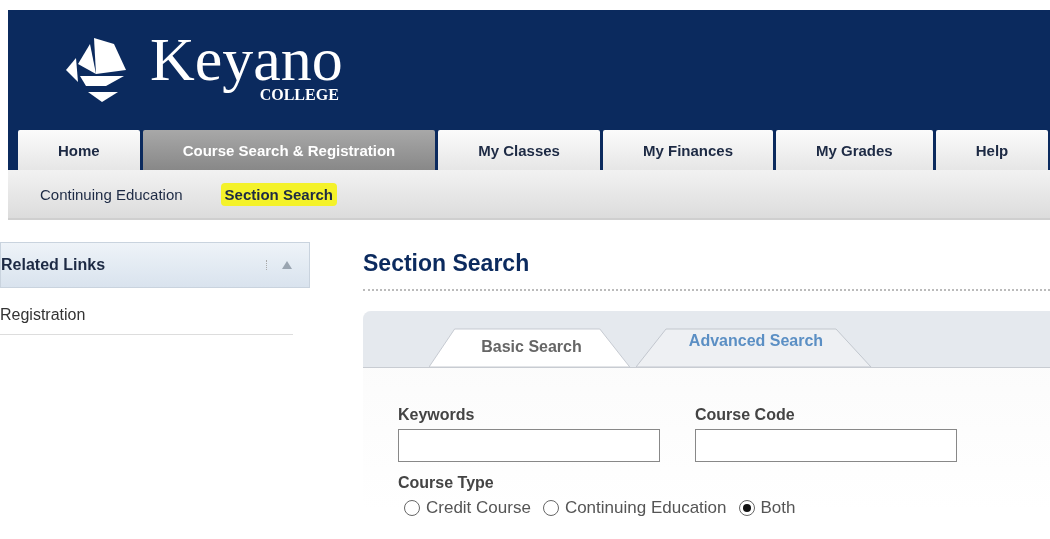 The width and height of the screenshot is (1050, 539). Describe the element at coordinates (79, 150) in the screenshot. I see `nav-tab: Home` at that location.